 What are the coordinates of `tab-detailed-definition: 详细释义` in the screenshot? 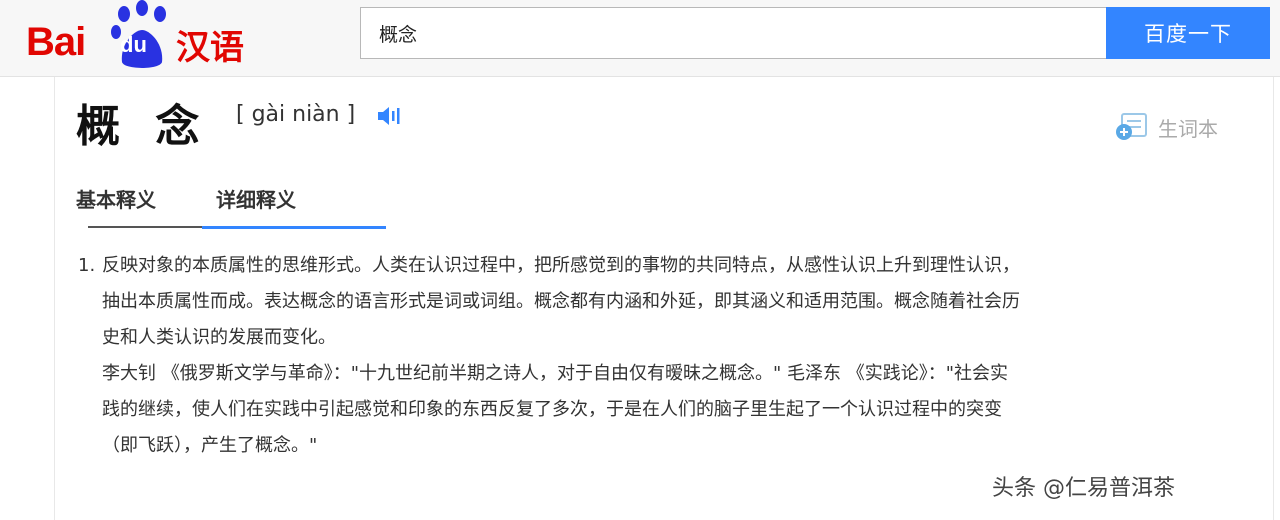 It's located at (256, 201).